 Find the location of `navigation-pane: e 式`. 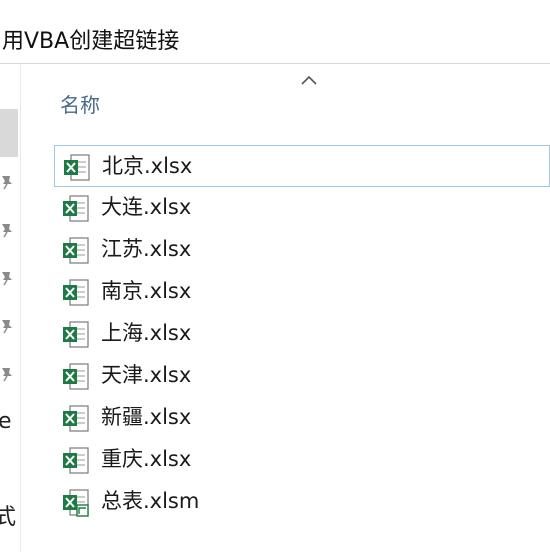

navigation-pane: e 式 is located at coordinates (10, 308).